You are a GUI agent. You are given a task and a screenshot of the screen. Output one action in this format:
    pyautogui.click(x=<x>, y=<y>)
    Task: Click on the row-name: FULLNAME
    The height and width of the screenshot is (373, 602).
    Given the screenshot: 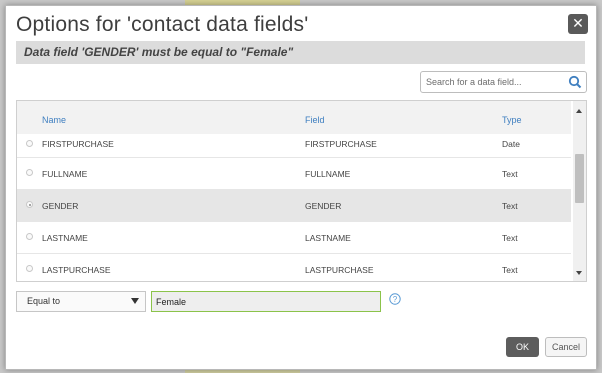 What is the action you would take?
    pyautogui.click(x=65, y=174)
    